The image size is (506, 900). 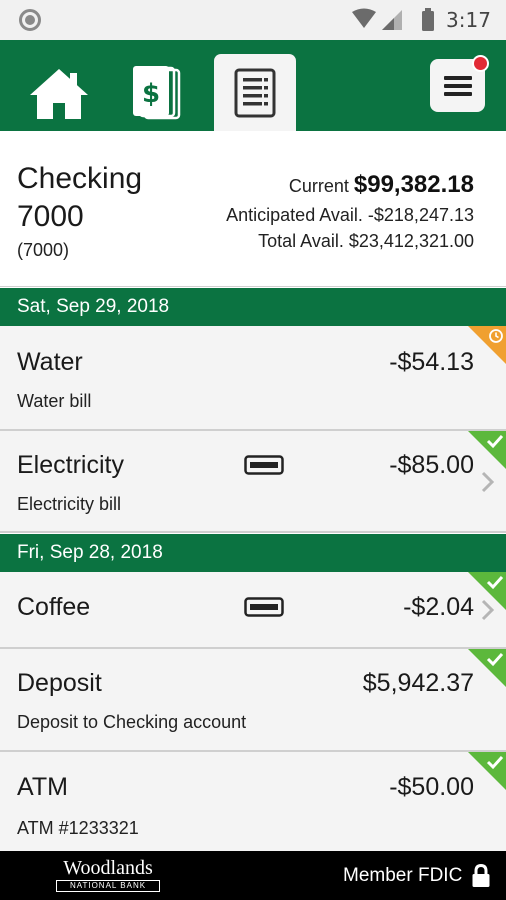 What do you see at coordinates (468, 20) in the screenshot?
I see `status-time: 3:17` at bounding box center [468, 20].